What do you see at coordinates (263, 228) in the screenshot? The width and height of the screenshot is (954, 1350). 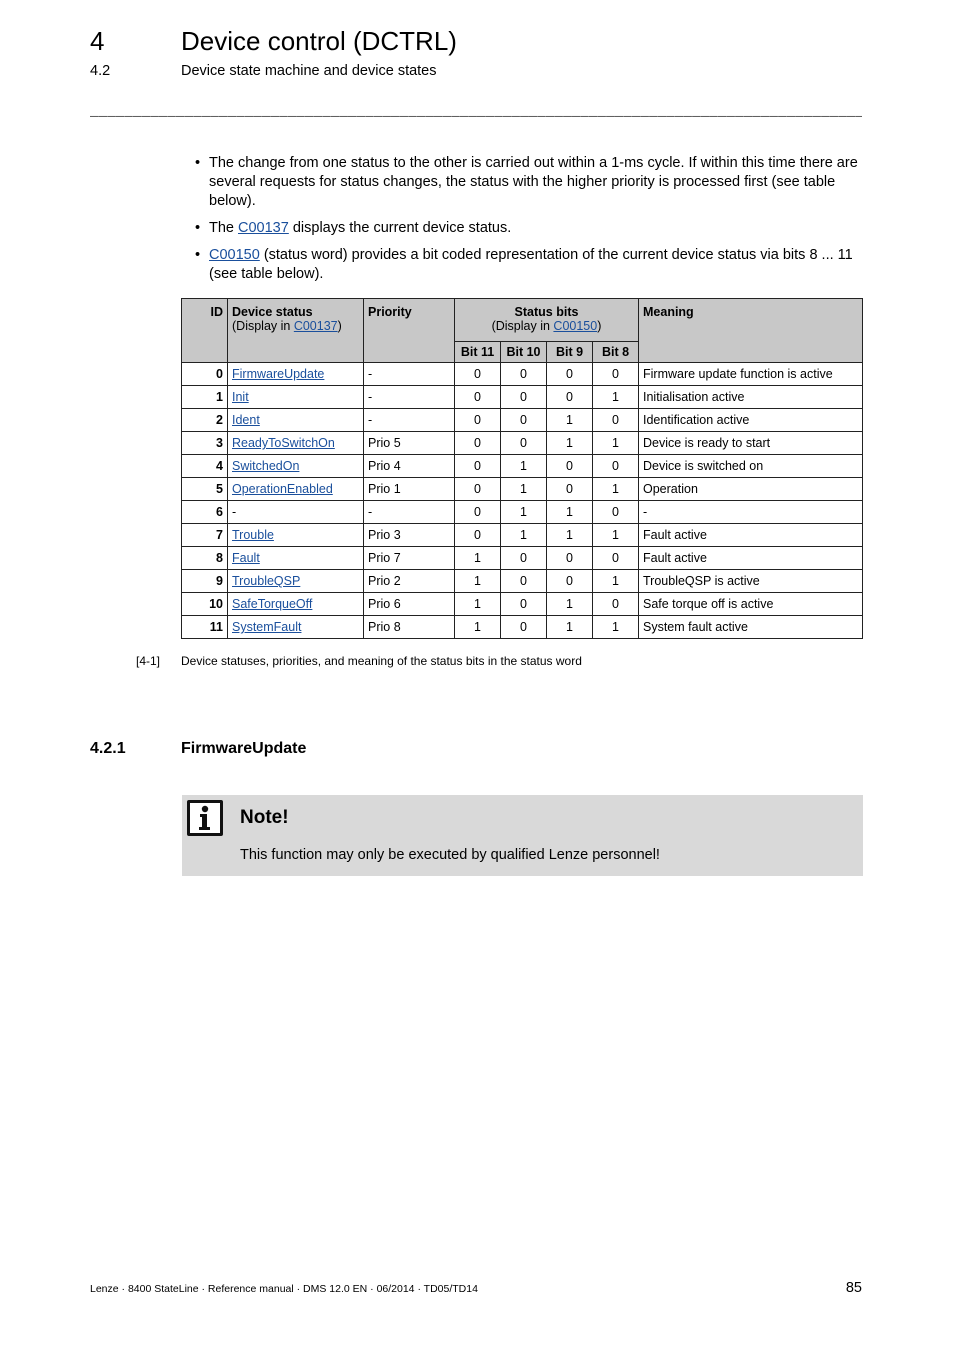 I see `c00137-link: C00137` at bounding box center [263, 228].